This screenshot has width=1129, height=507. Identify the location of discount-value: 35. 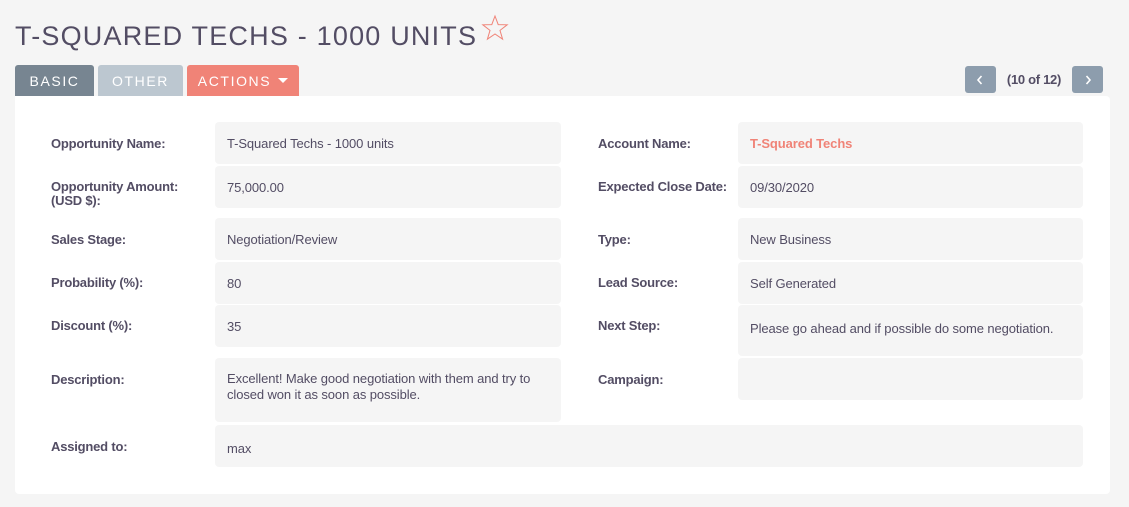
(388, 326).